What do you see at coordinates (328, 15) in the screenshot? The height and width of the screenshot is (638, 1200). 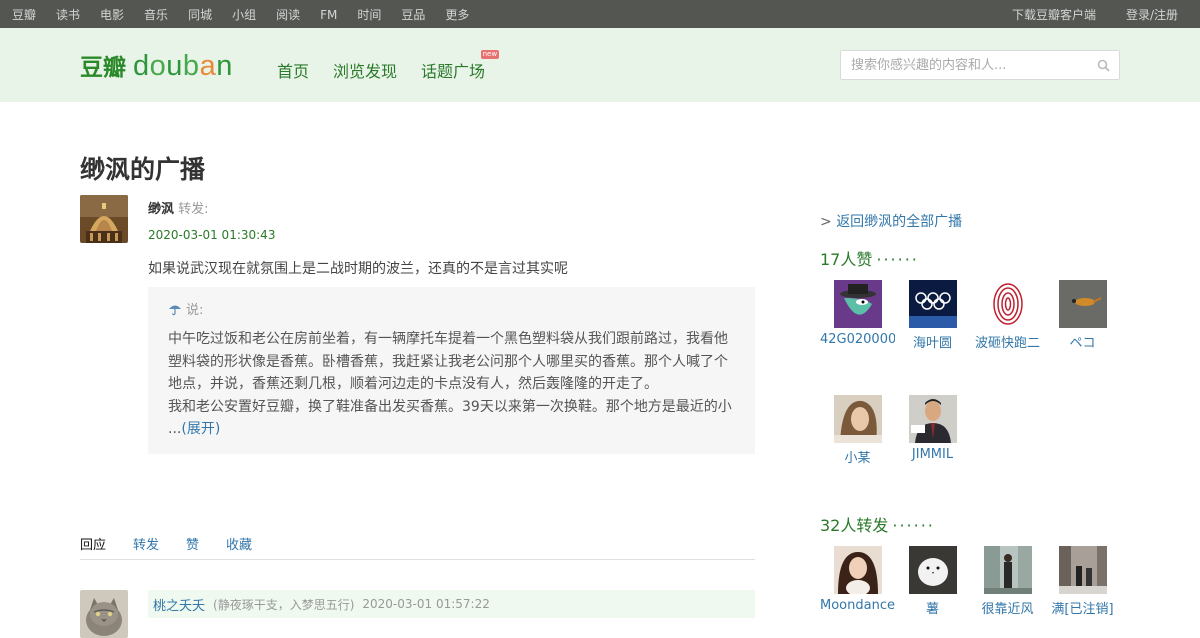 I see `global-nav-fm: FM` at bounding box center [328, 15].